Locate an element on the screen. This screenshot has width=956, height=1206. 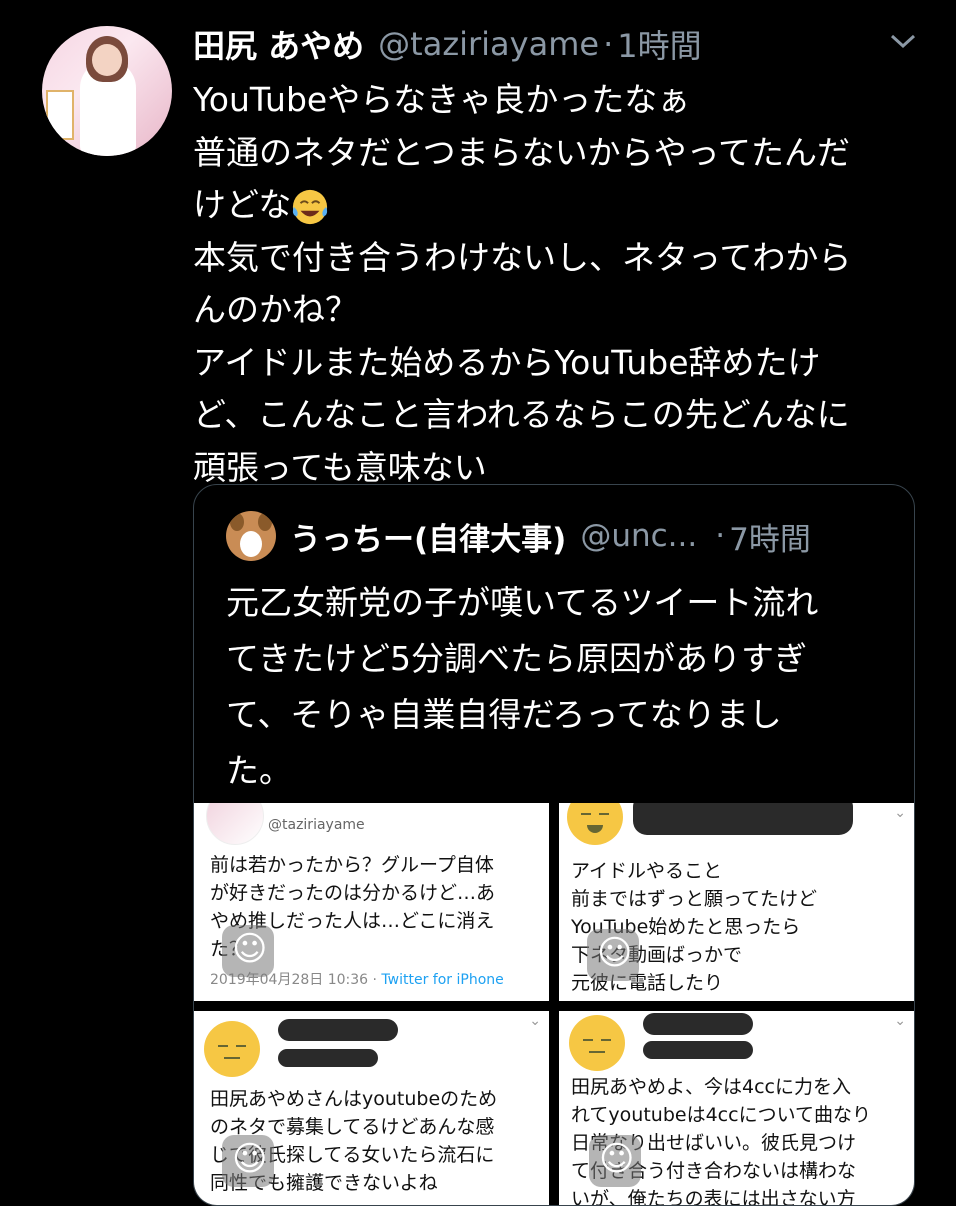
quoted-line: て、そりゃ自業自得だろってなりまし is located at coordinates (504, 714).